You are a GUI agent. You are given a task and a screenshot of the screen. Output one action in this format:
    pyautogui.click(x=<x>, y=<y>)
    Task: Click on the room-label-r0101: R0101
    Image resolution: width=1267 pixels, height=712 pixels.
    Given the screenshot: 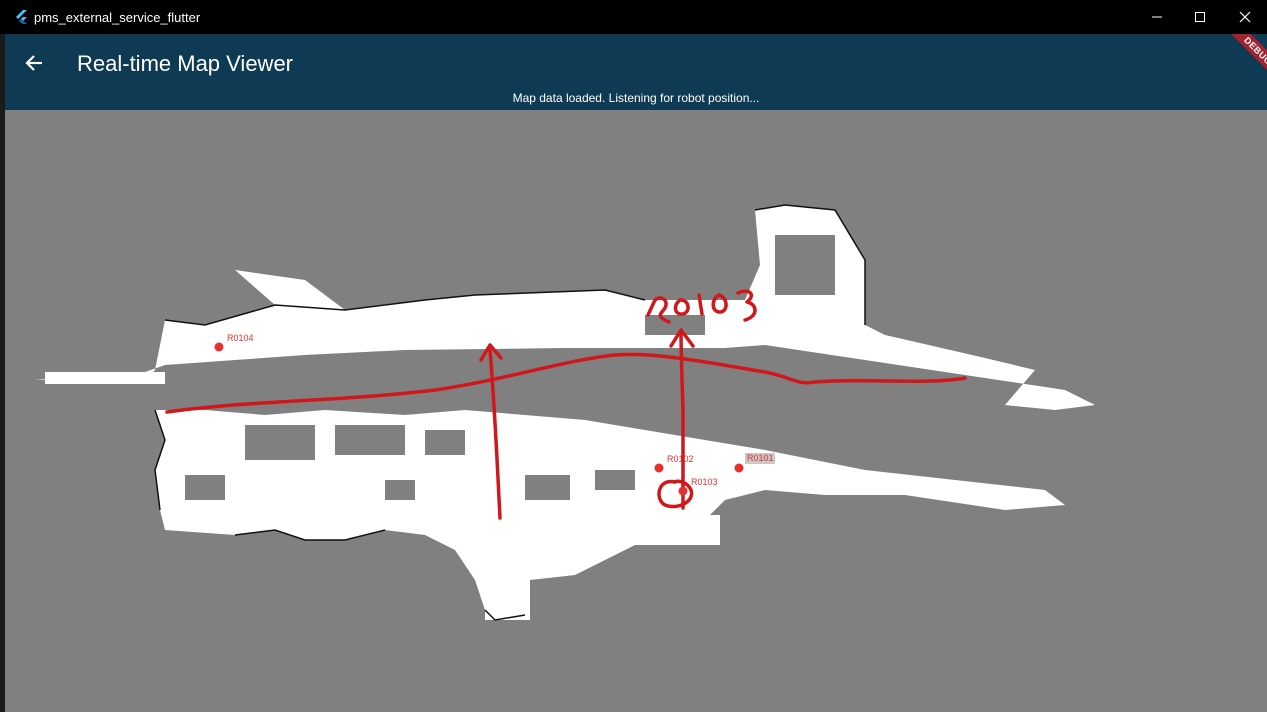 What is the action you would take?
    pyautogui.click(x=760, y=458)
    